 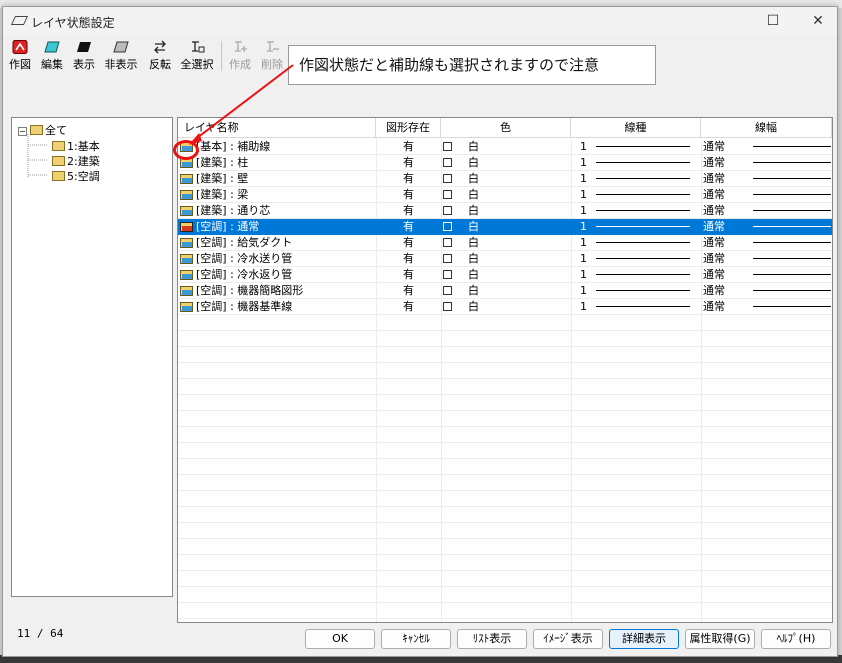 What do you see at coordinates (241, 46) in the screenshot?
I see `create-icon` at bounding box center [241, 46].